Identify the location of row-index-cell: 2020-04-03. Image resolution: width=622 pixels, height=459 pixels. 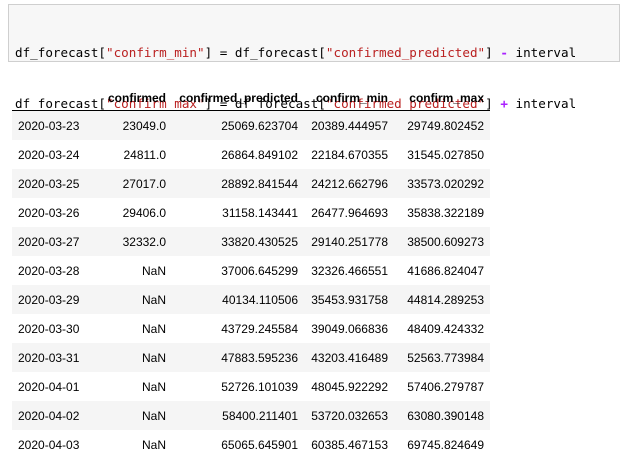
(52, 444).